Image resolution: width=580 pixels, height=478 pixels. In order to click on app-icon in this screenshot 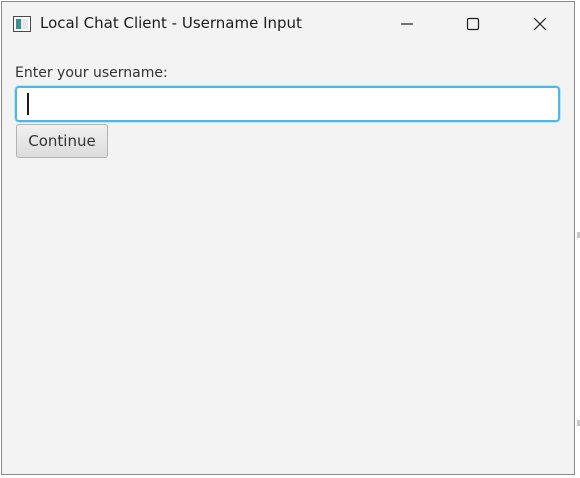, I will do `click(22, 24)`.